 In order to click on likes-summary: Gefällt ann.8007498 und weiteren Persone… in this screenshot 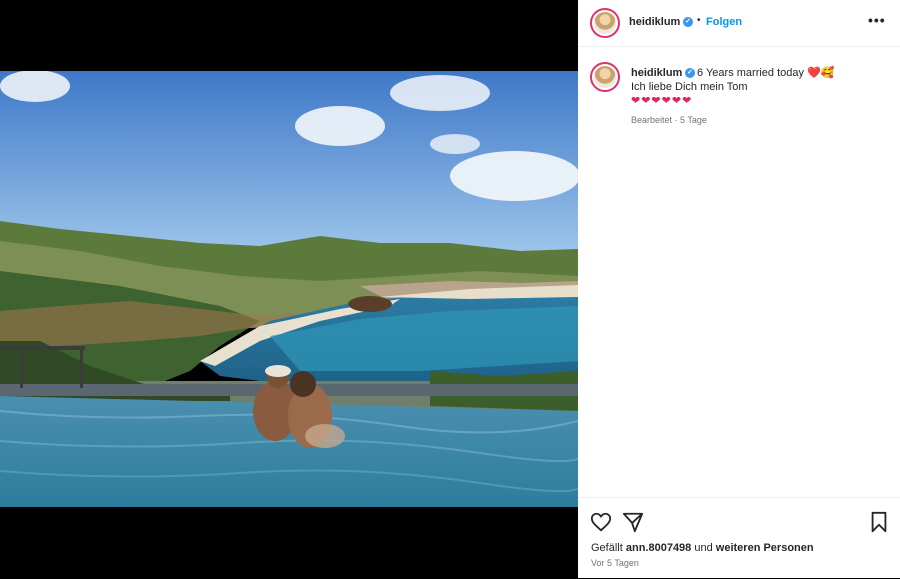, I will do `click(702, 548)`.